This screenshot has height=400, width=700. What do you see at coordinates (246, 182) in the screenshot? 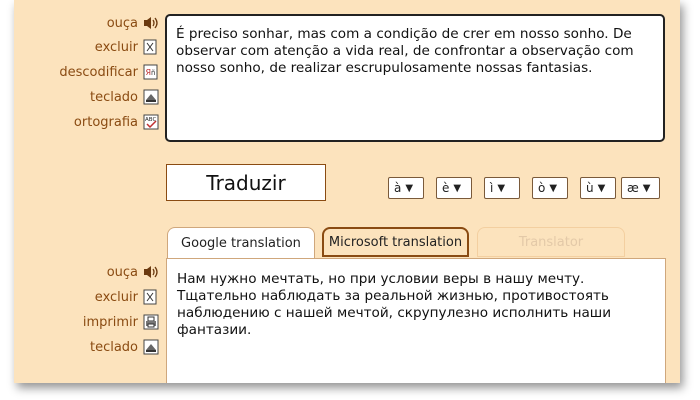
I see `translate-button: Traduzir` at bounding box center [246, 182].